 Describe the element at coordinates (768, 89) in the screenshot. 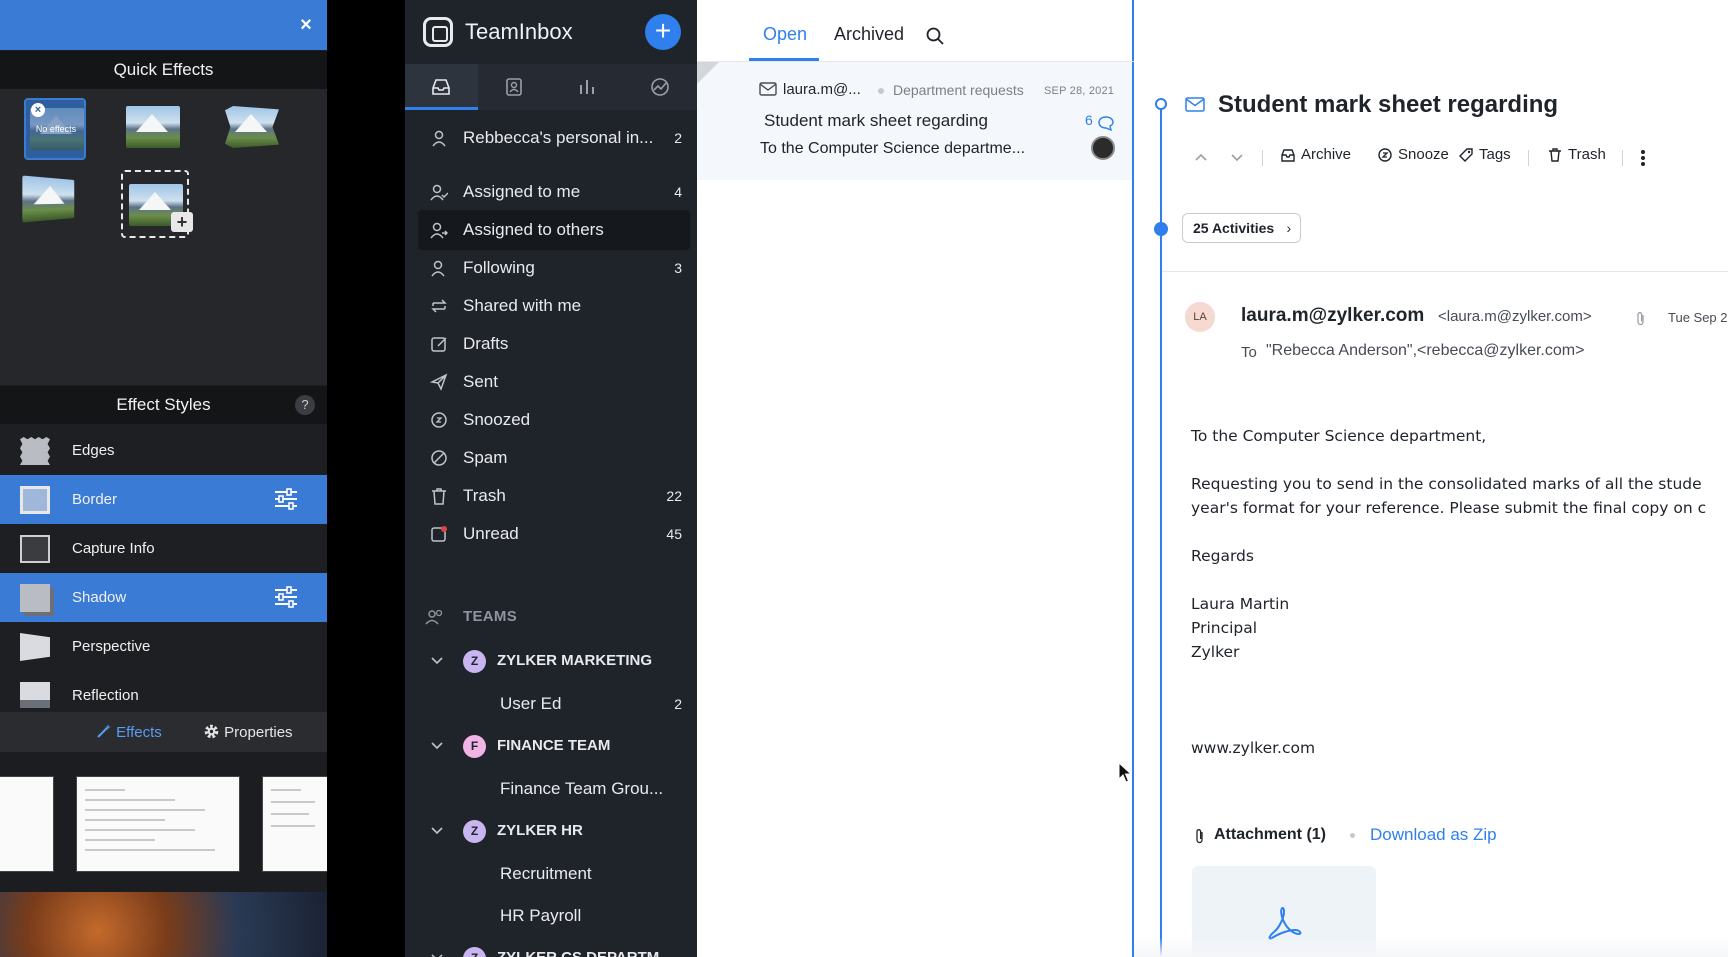

I see `envelope-icon` at that location.